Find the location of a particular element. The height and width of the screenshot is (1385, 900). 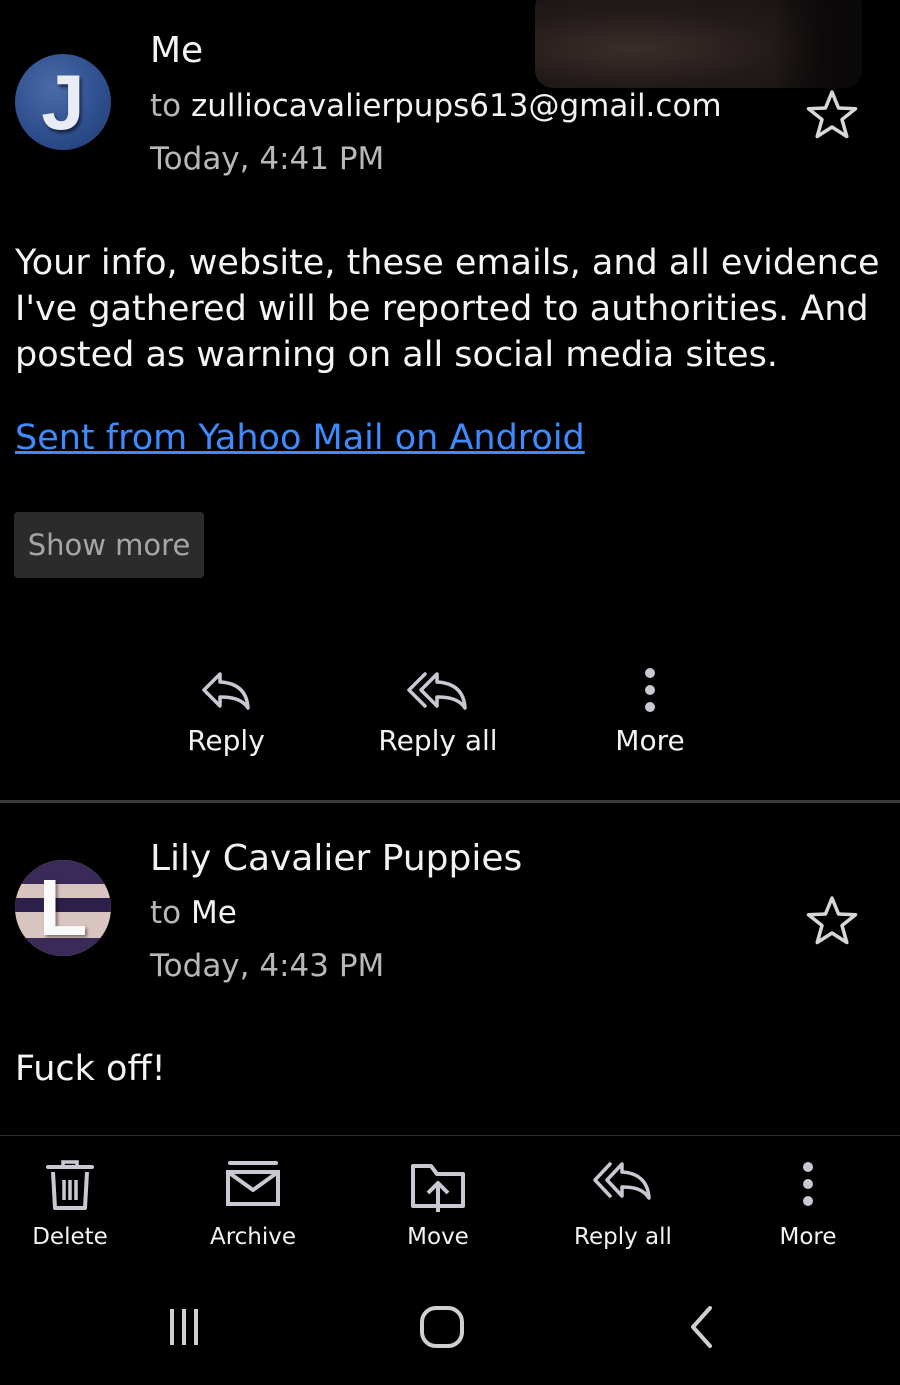

back-chevron-icon is located at coordinates (701, 1327).